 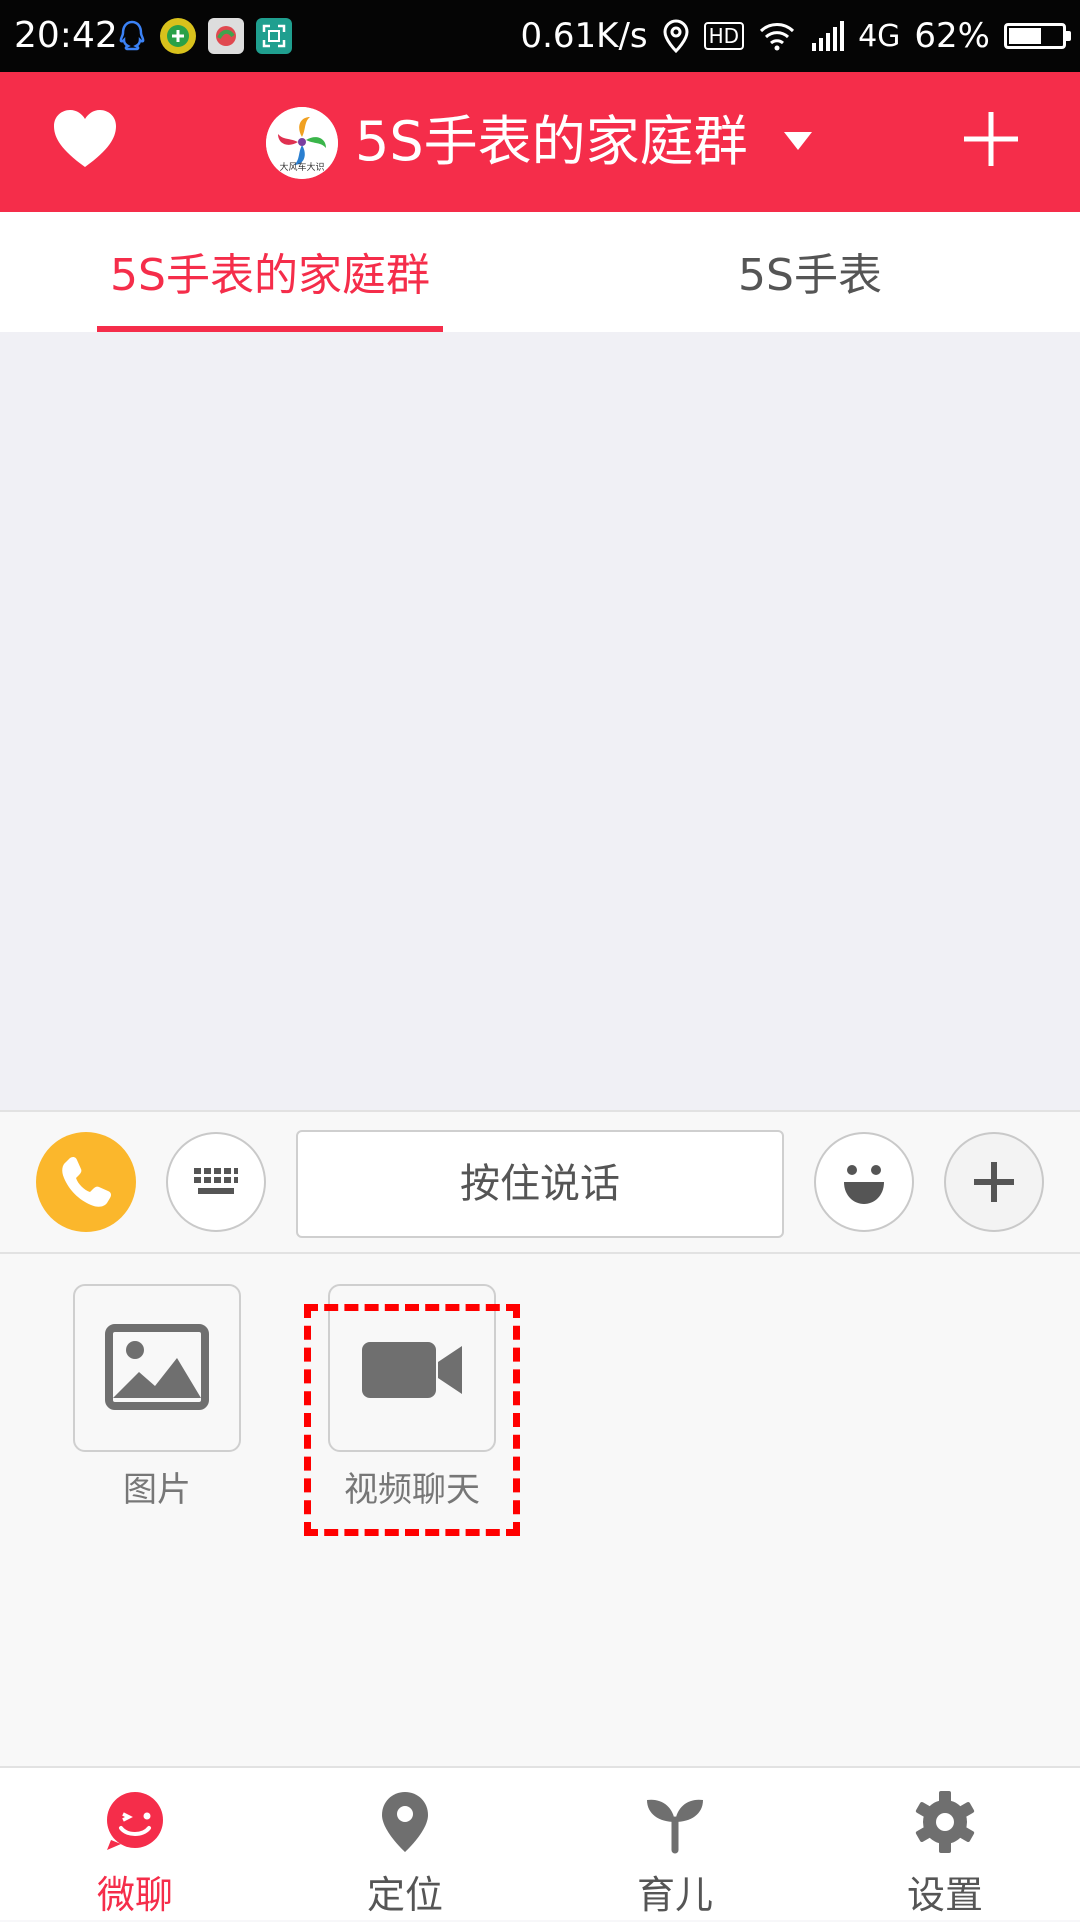 I want to click on call-button, so click(x=86, y=1182).